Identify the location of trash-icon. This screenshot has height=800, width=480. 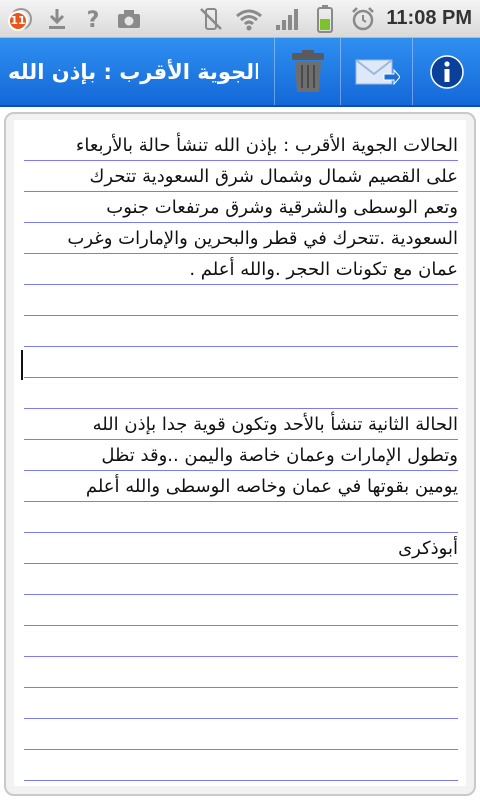
(308, 70).